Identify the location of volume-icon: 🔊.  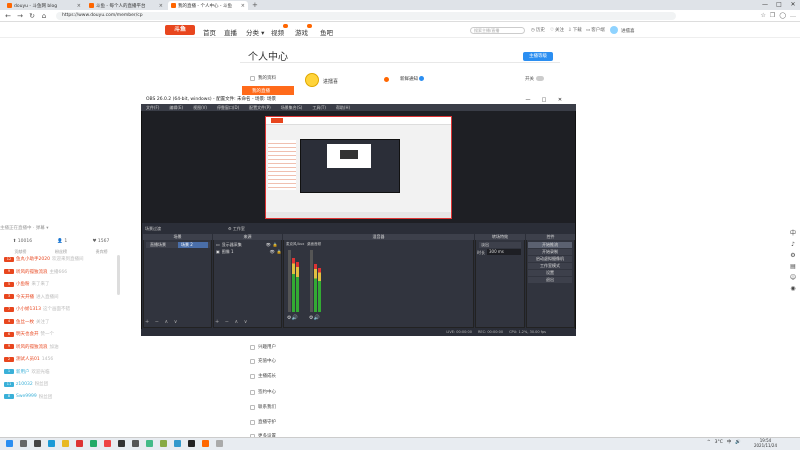
(738, 442).